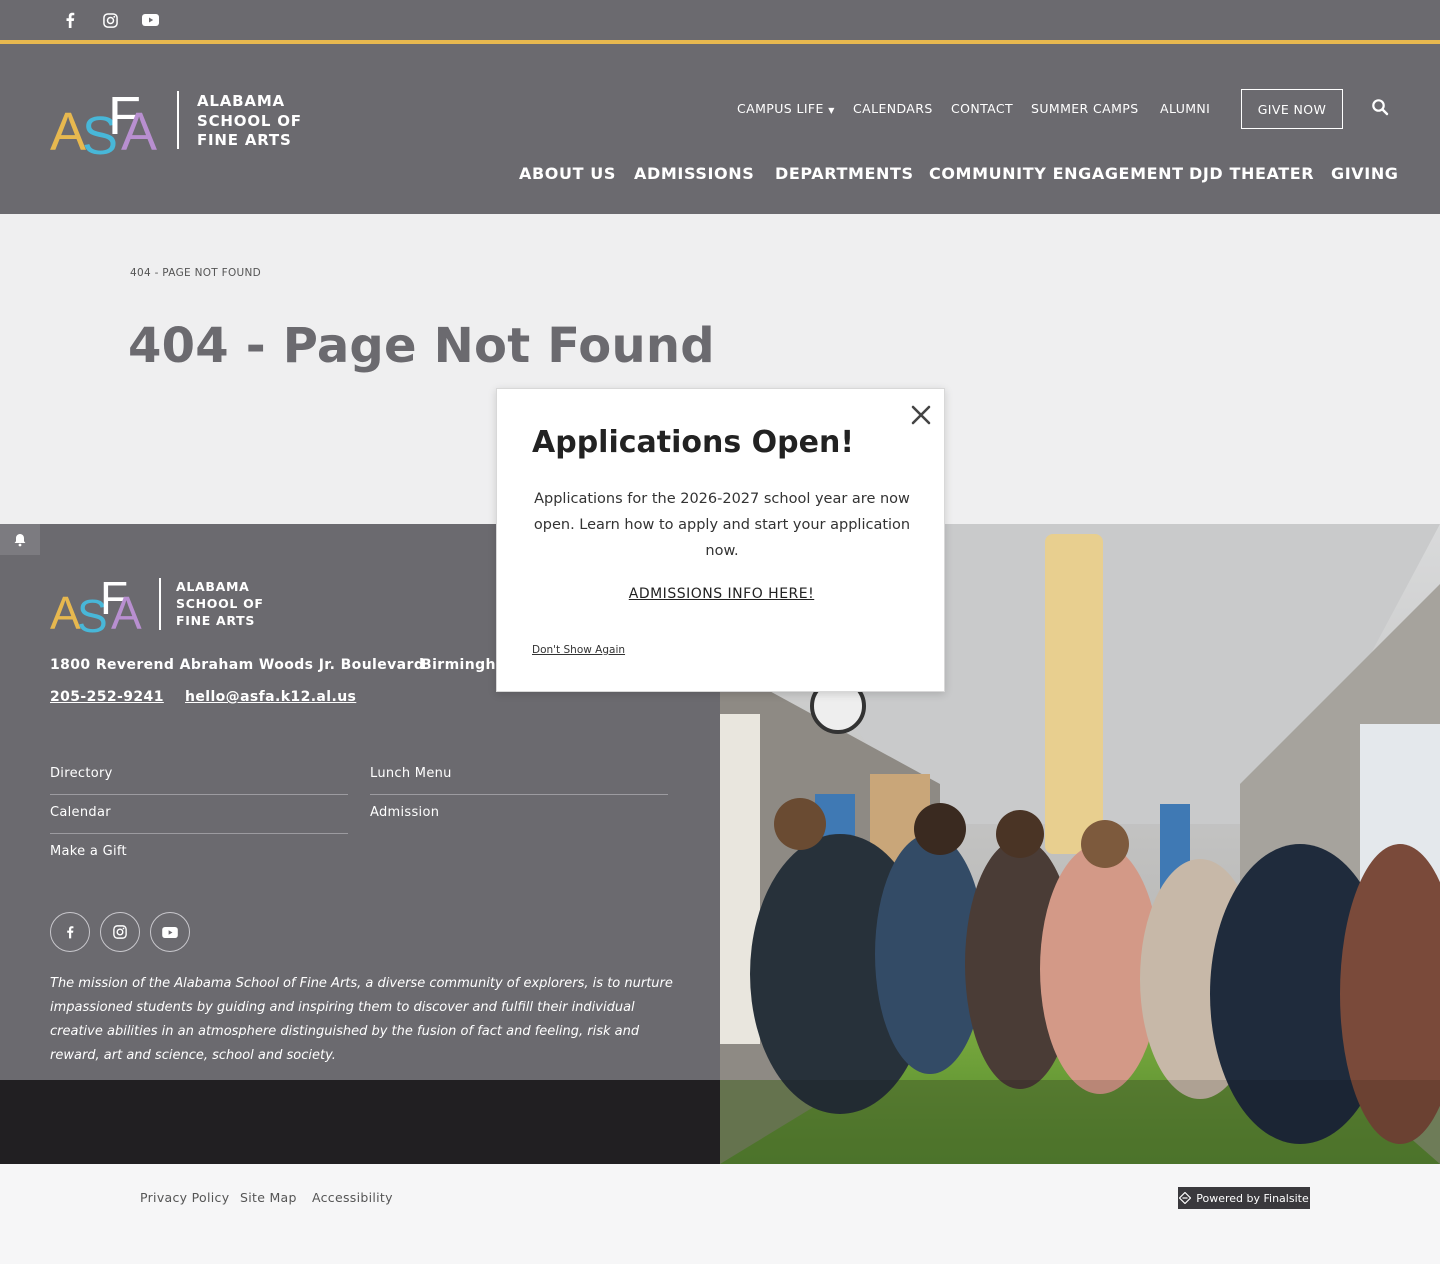  Describe the element at coordinates (184, 1197) in the screenshot. I see `privacy-policy-link: Privacy Policy` at that location.